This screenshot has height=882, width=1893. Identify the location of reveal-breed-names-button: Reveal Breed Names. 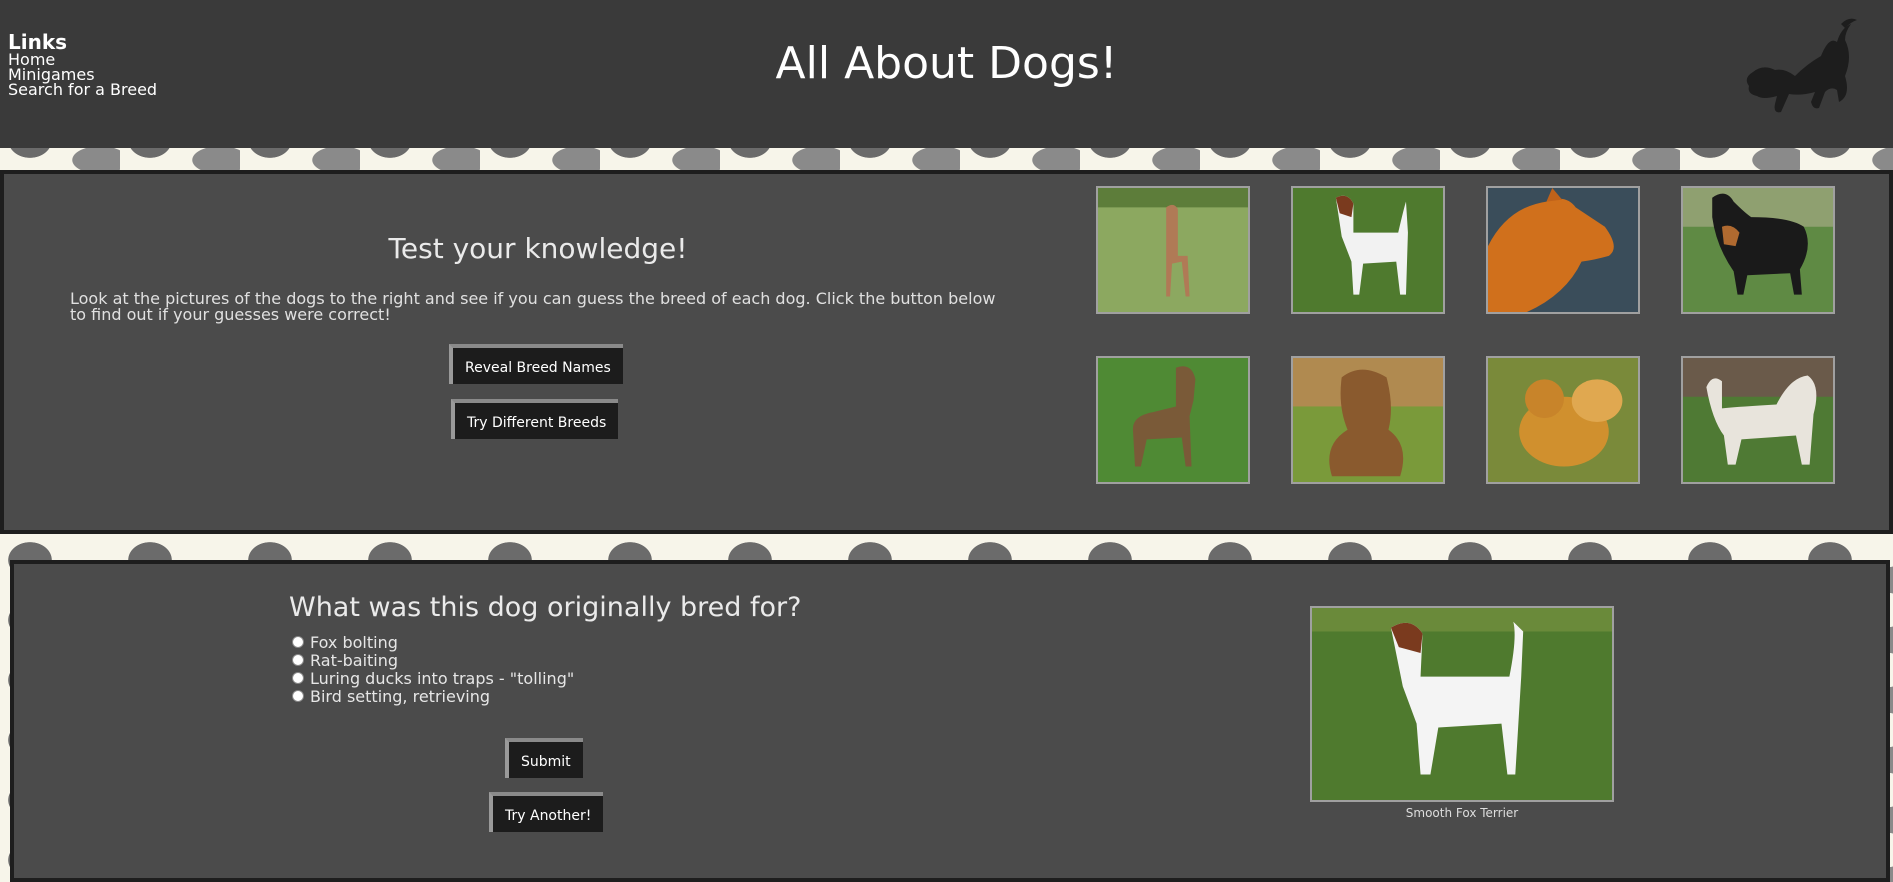
(536, 364).